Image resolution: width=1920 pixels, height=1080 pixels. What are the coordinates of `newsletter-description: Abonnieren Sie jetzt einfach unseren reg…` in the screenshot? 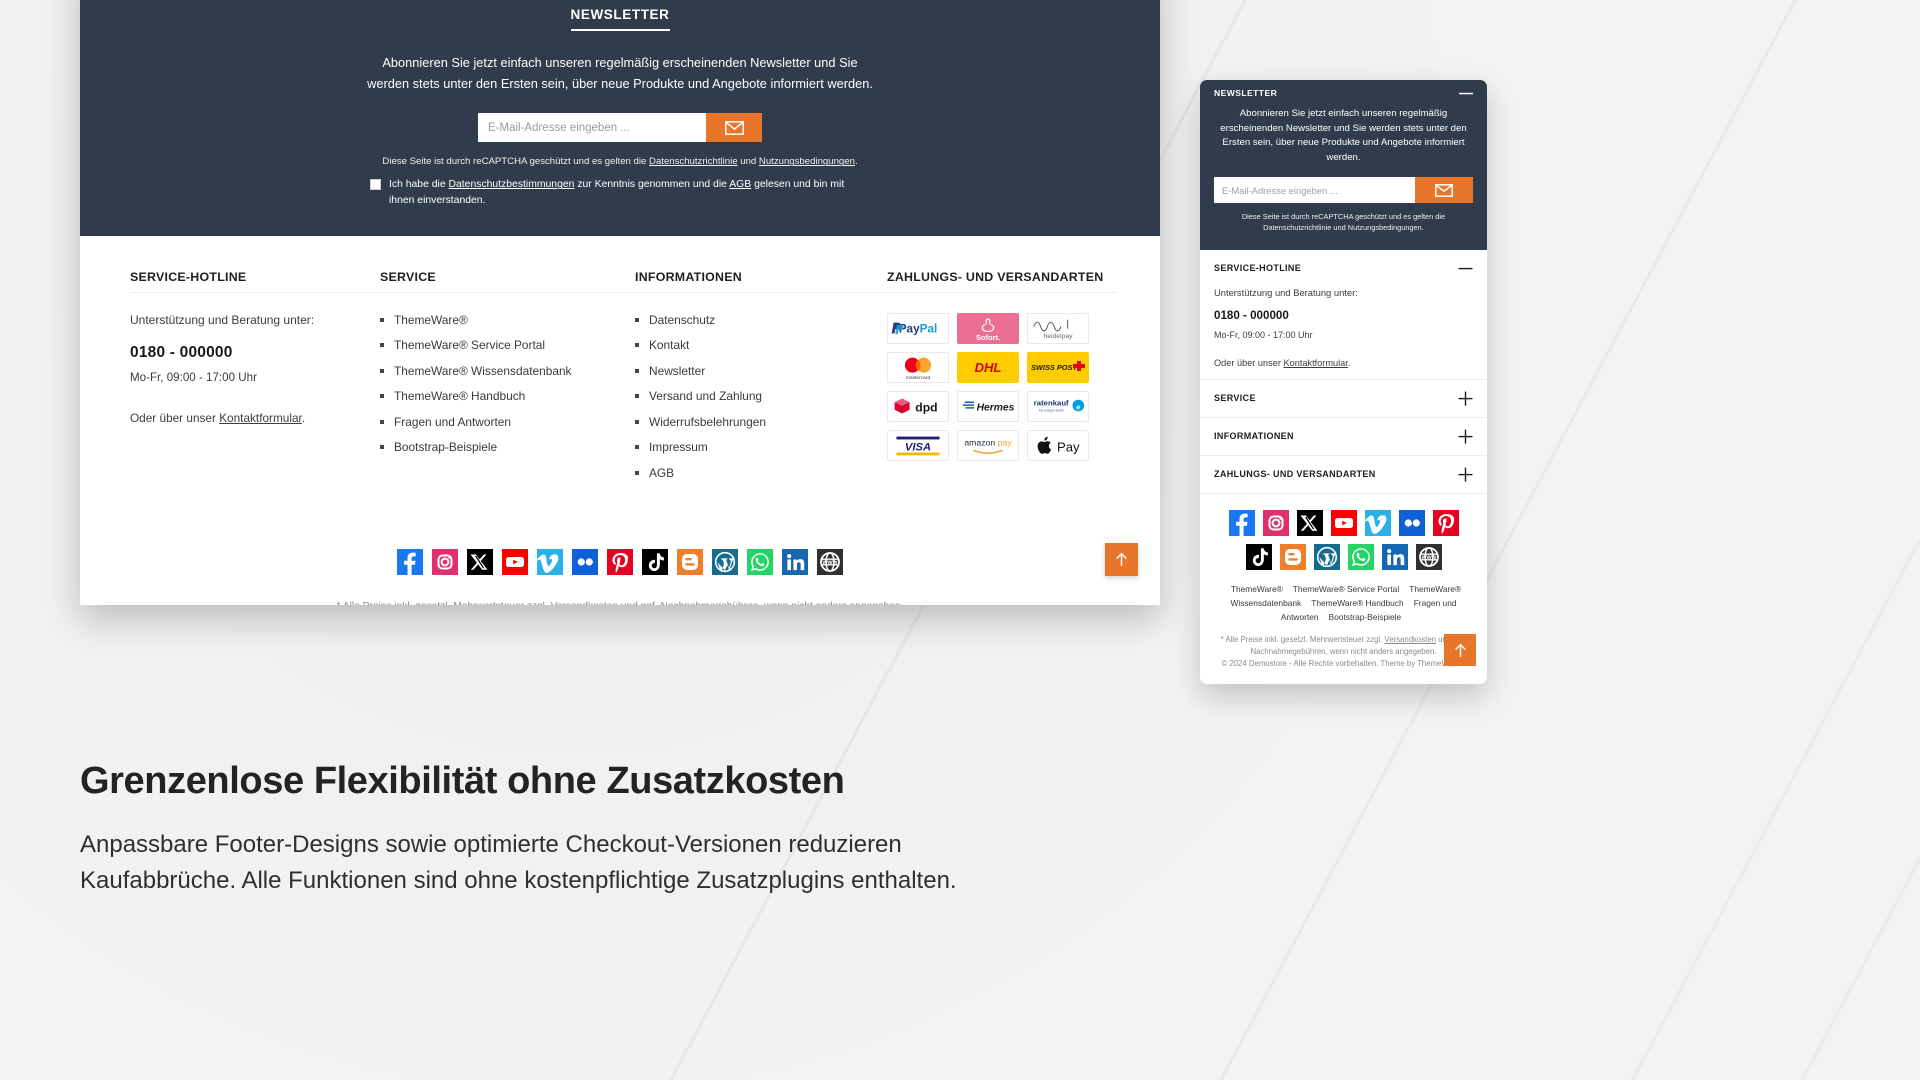 It's located at (620, 73).